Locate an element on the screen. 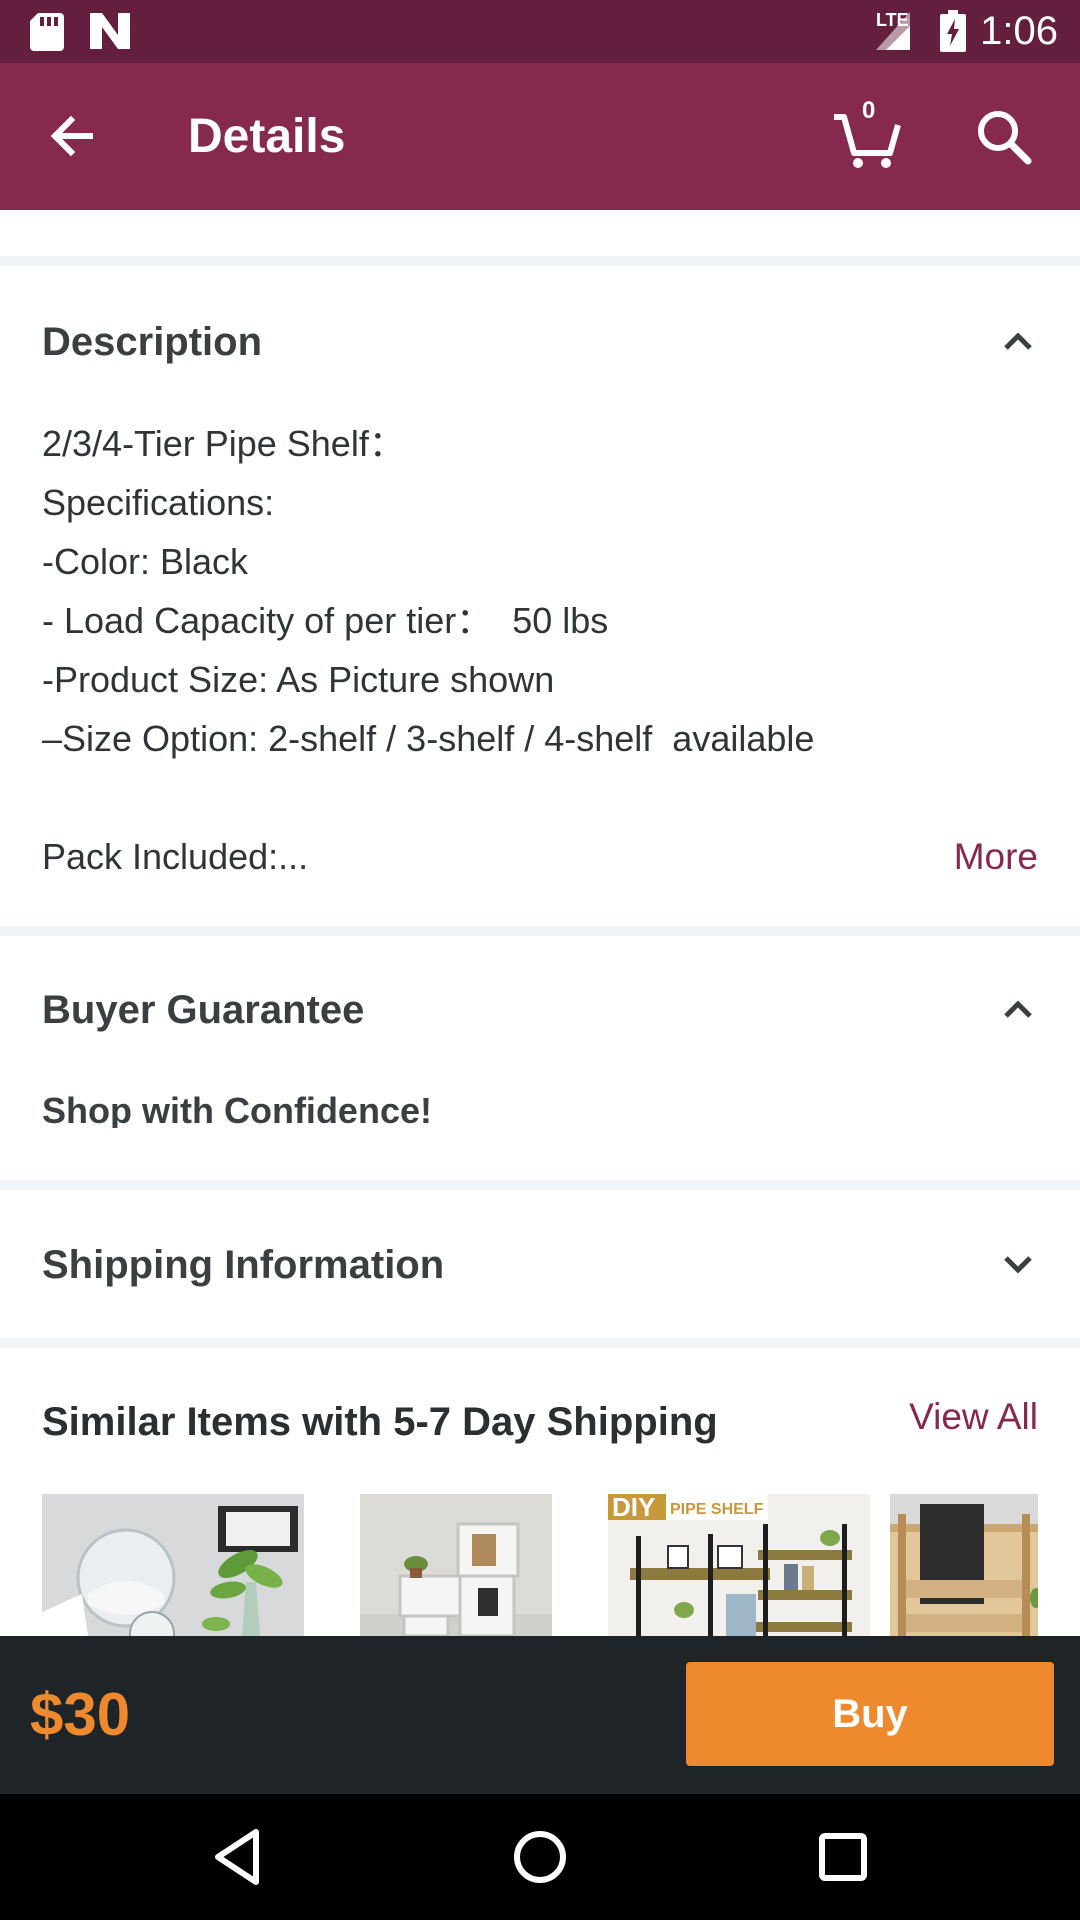  description-toggle is located at coordinates (1018, 341).